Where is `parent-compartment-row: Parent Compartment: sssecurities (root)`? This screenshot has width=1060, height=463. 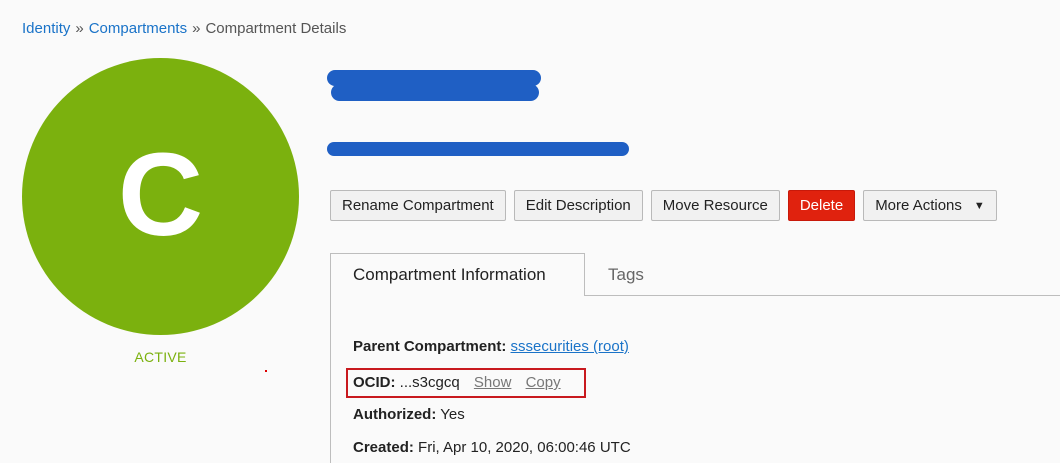 parent-compartment-row: Parent Compartment: sssecurities (root) is located at coordinates (491, 346).